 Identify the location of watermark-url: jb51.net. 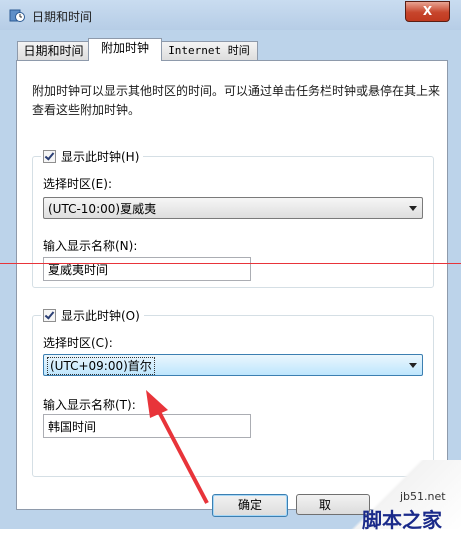
(423, 496).